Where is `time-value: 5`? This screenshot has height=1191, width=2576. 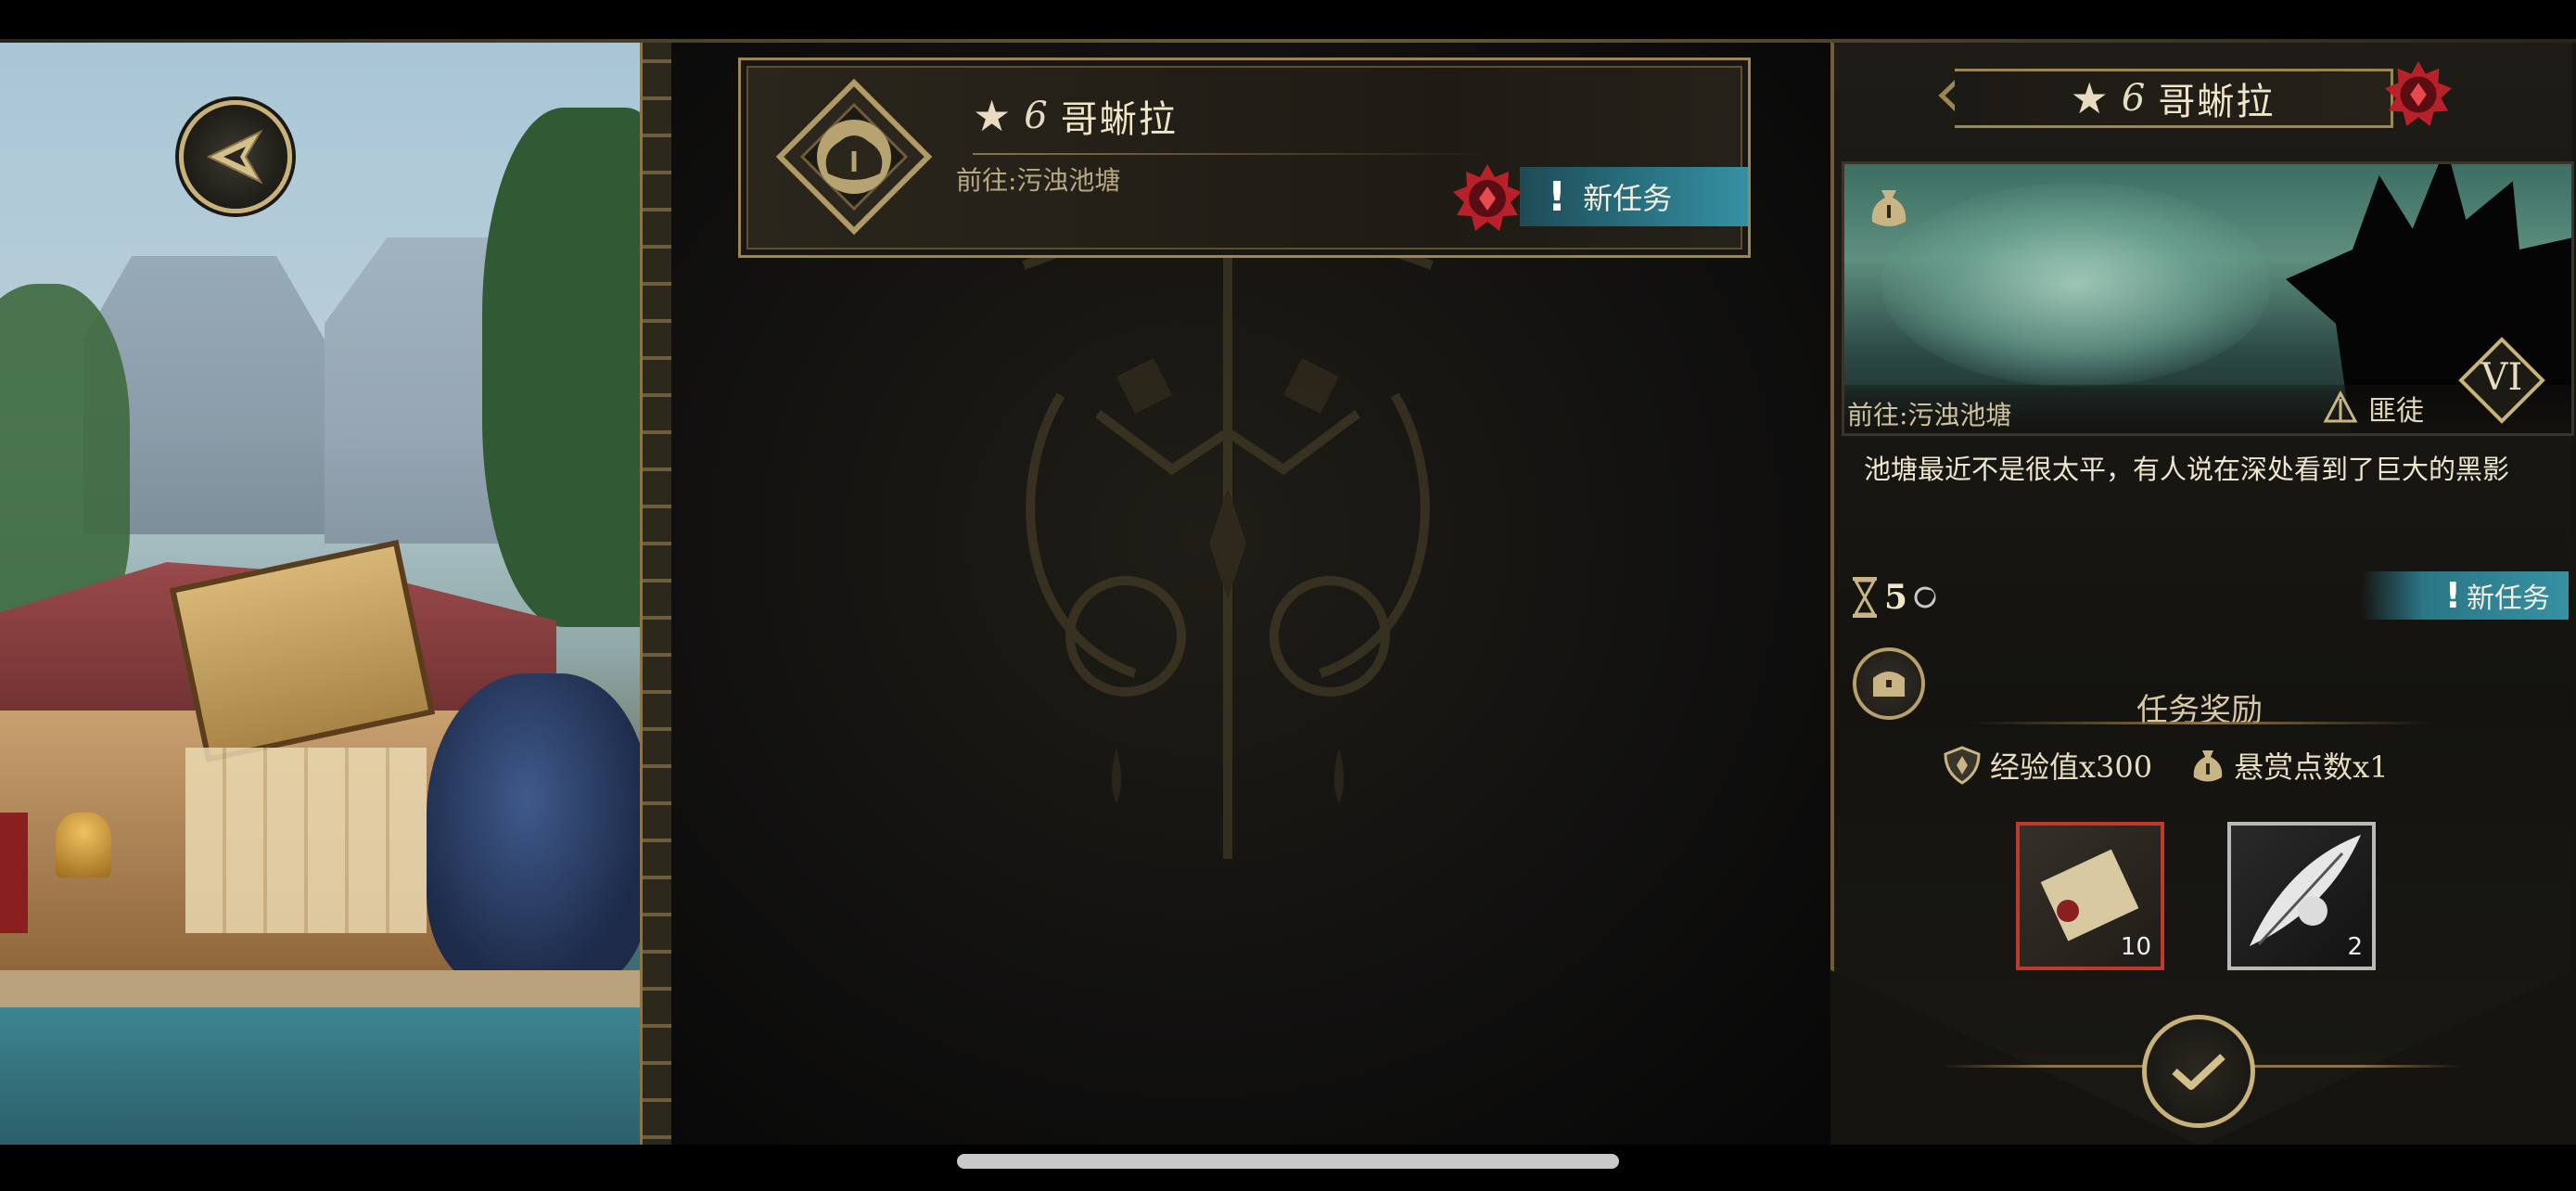
time-value: 5 is located at coordinates (1896, 597).